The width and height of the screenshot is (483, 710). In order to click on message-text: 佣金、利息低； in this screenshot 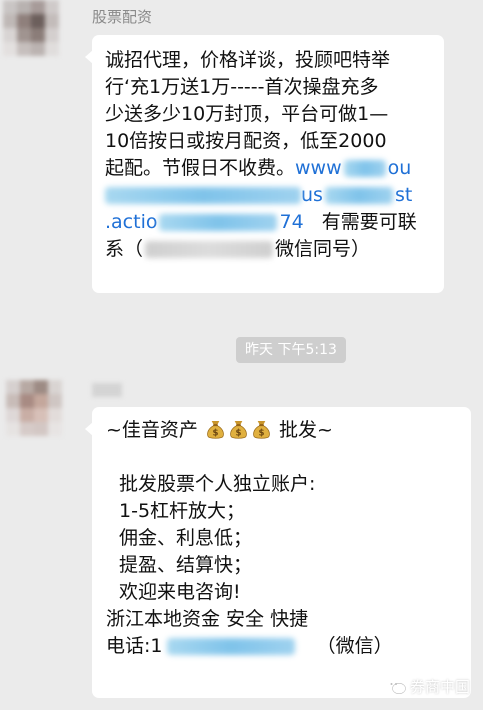, I will do `click(186, 538)`.